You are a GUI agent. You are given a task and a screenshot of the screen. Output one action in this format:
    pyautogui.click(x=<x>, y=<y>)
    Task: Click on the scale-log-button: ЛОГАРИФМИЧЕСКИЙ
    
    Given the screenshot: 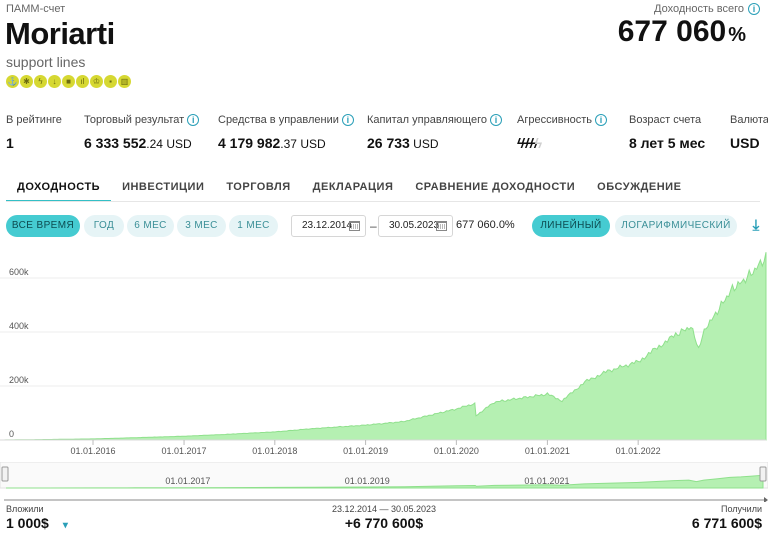 What is the action you would take?
    pyautogui.click(x=676, y=226)
    